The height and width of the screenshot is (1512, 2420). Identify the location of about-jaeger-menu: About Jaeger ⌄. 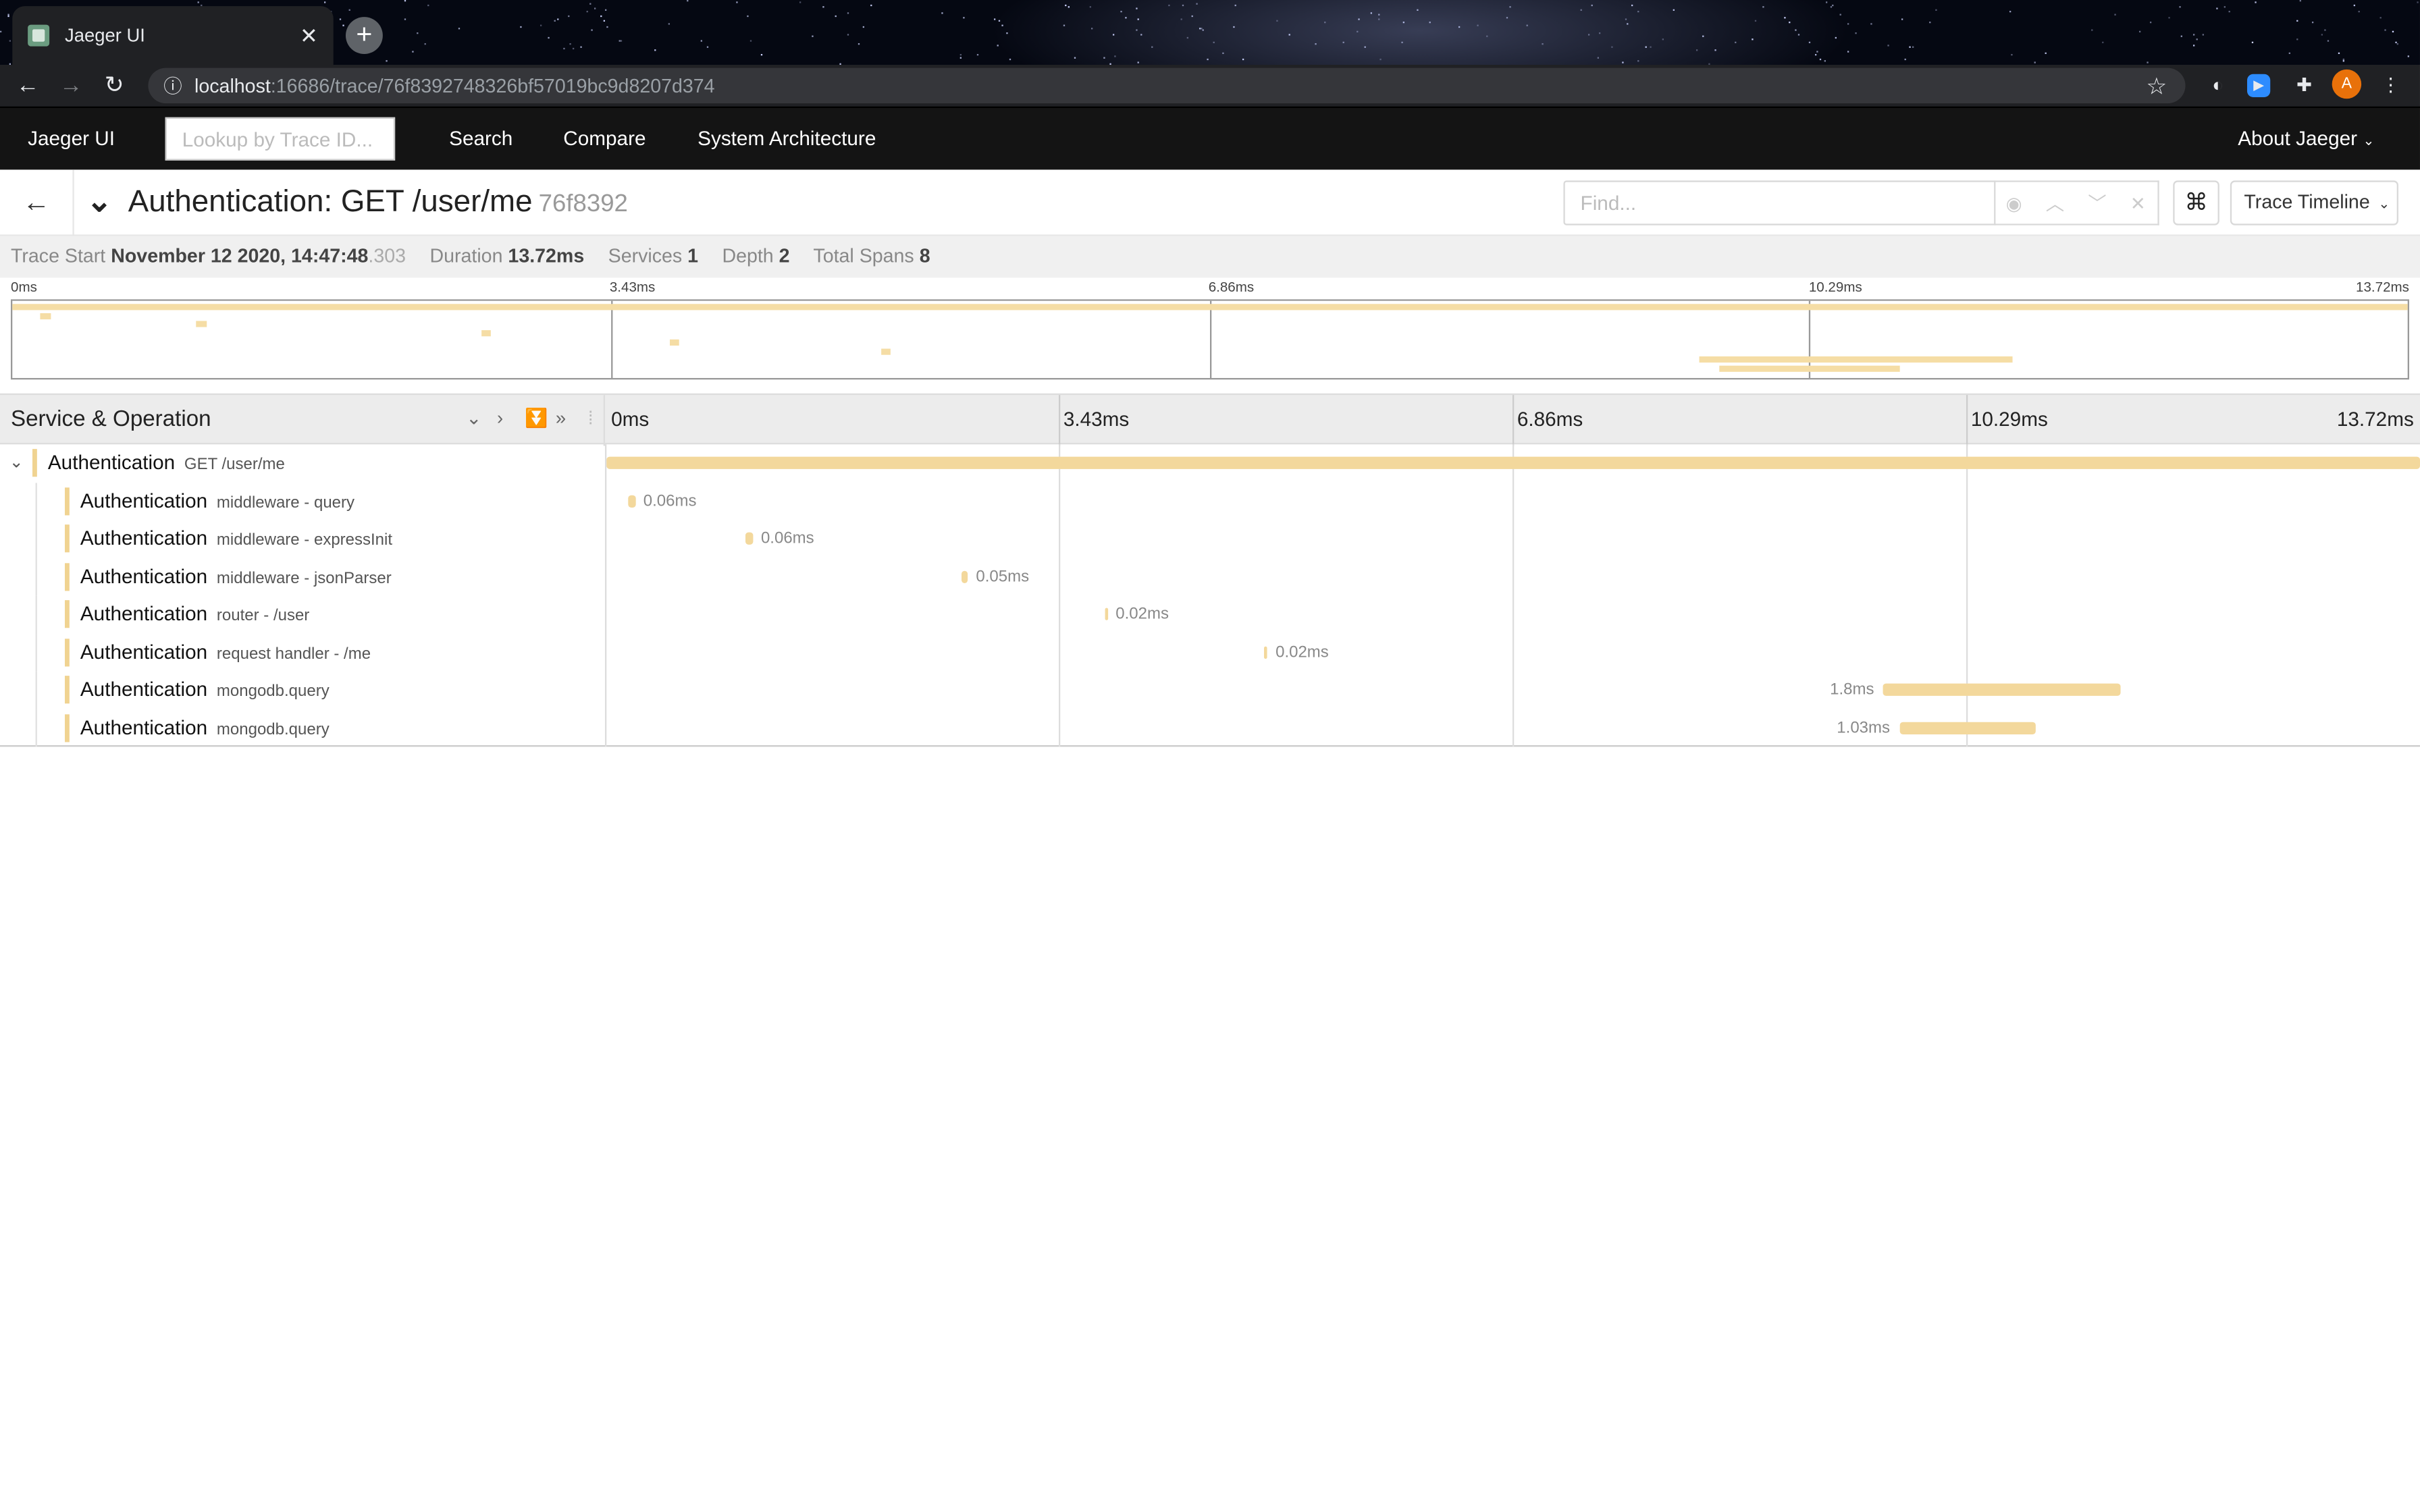
(2306, 137).